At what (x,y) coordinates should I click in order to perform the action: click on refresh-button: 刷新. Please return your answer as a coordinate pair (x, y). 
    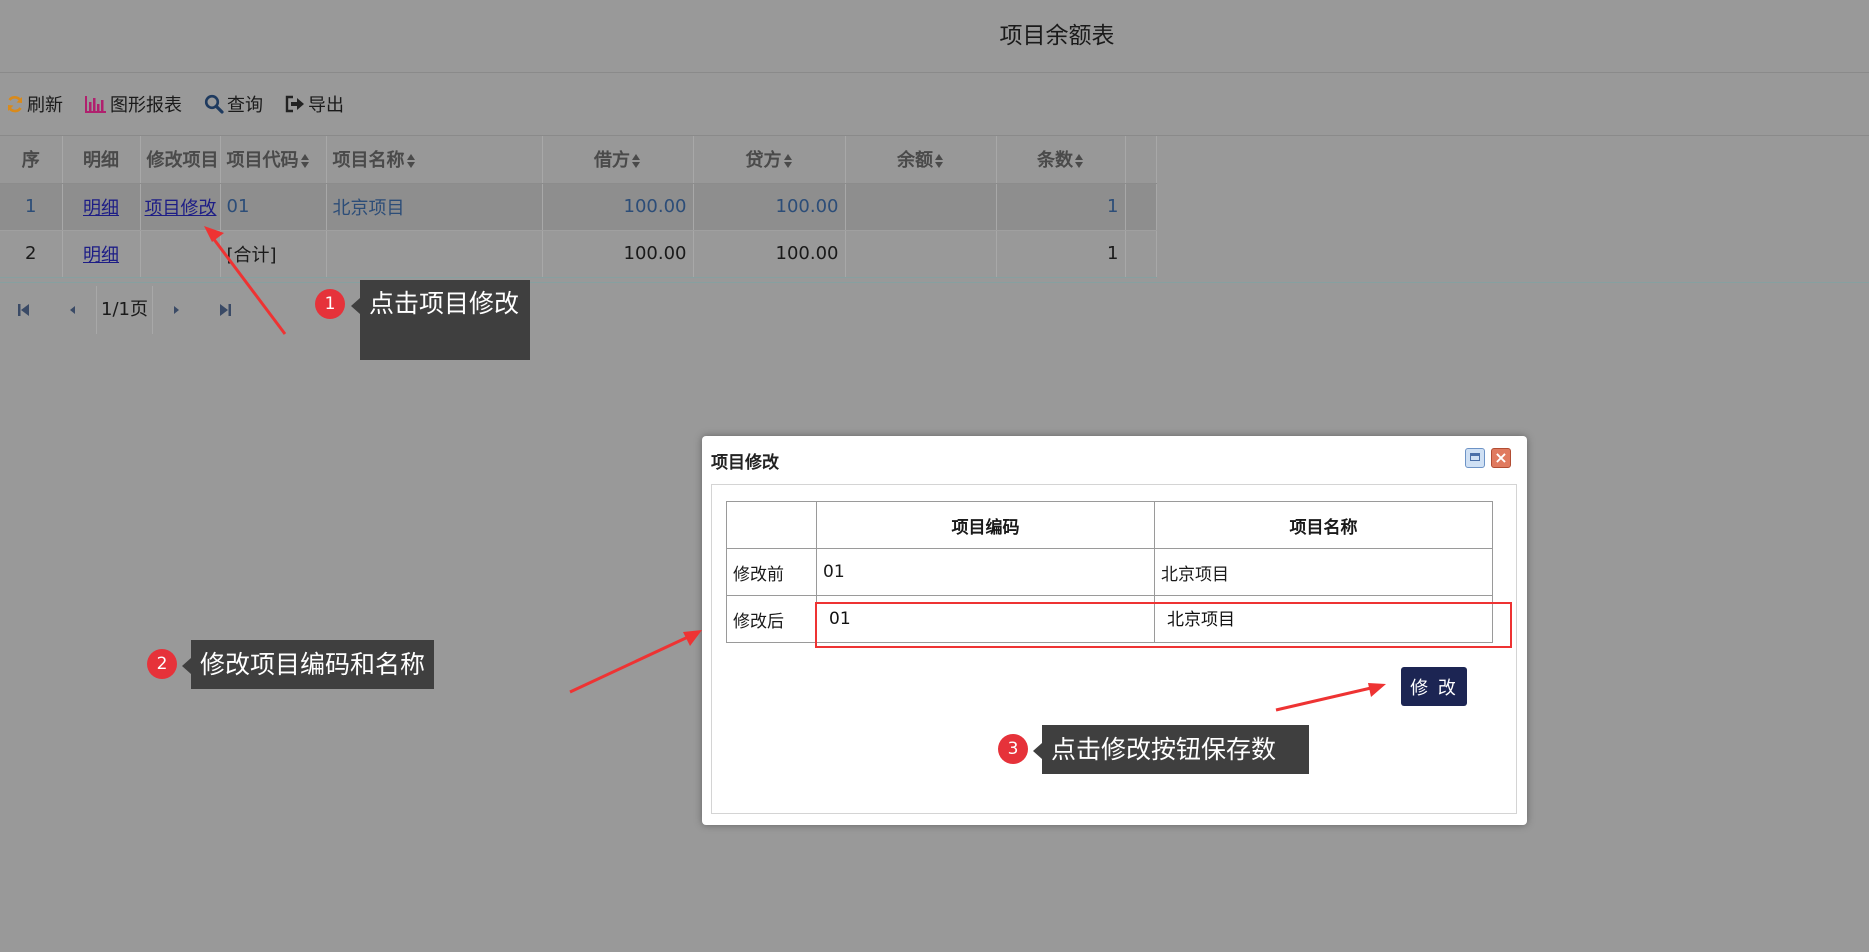
    Looking at the image, I should click on (34, 104).